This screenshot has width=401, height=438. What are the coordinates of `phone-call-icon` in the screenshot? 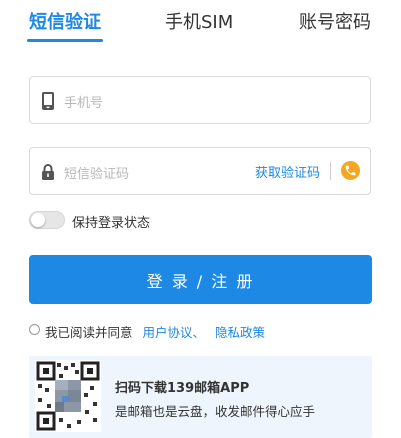 It's located at (350, 170).